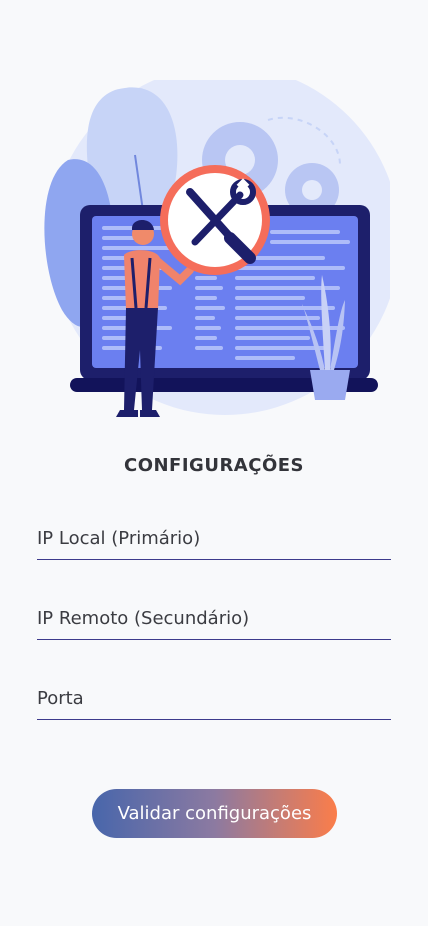  I want to click on ip-local-field, so click(214, 538).